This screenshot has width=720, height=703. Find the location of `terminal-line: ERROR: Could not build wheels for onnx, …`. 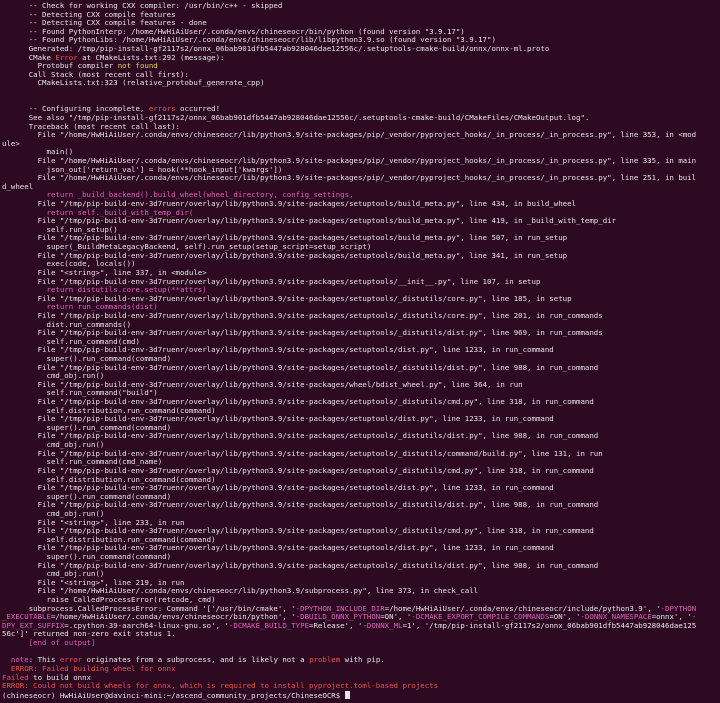

terminal-line: ERROR: Could not build wheels for onnx, … is located at coordinates (360, 686).